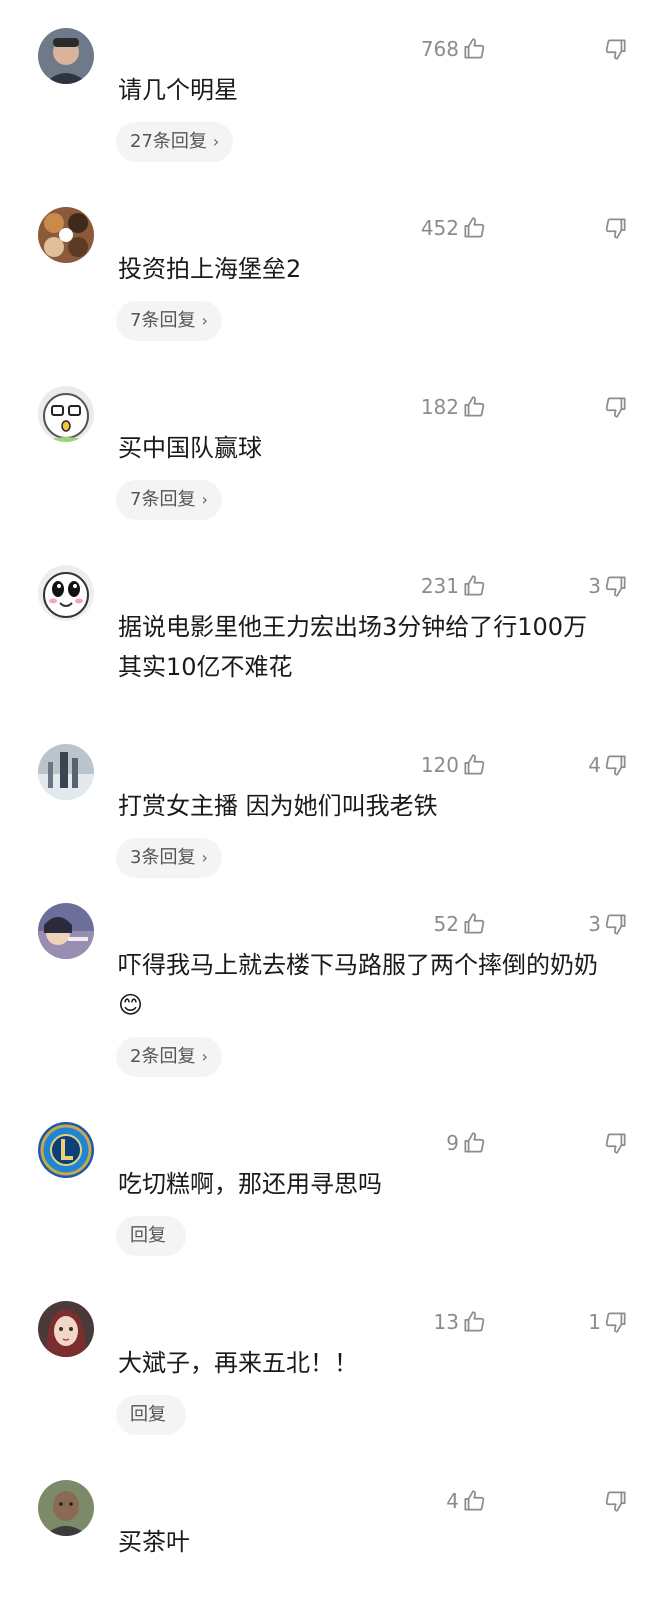 The width and height of the screenshot is (655, 1607). I want to click on like-button: 13, so click(460, 1322).